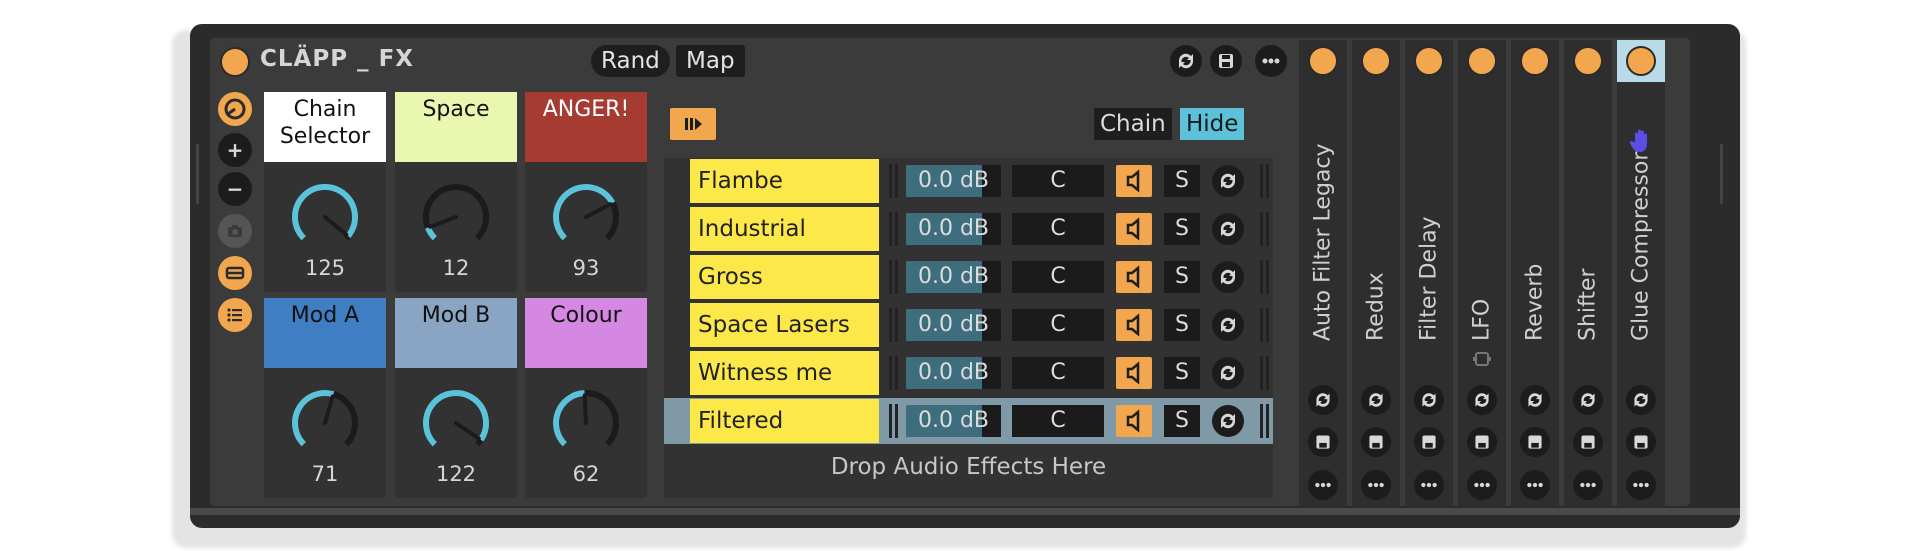 The width and height of the screenshot is (1920, 551). I want to click on macro-6-label: Colour, so click(586, 333).